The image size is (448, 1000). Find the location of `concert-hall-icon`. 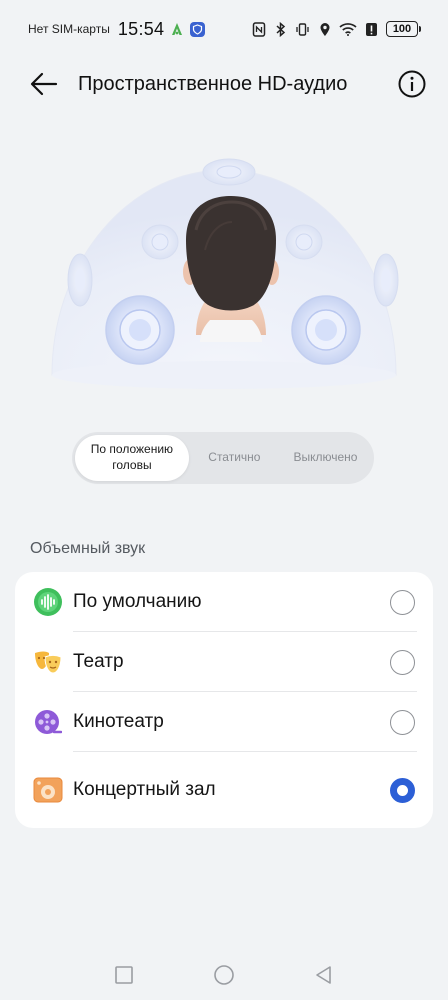

concert-hall-icon is located at coordinates (48, 790).